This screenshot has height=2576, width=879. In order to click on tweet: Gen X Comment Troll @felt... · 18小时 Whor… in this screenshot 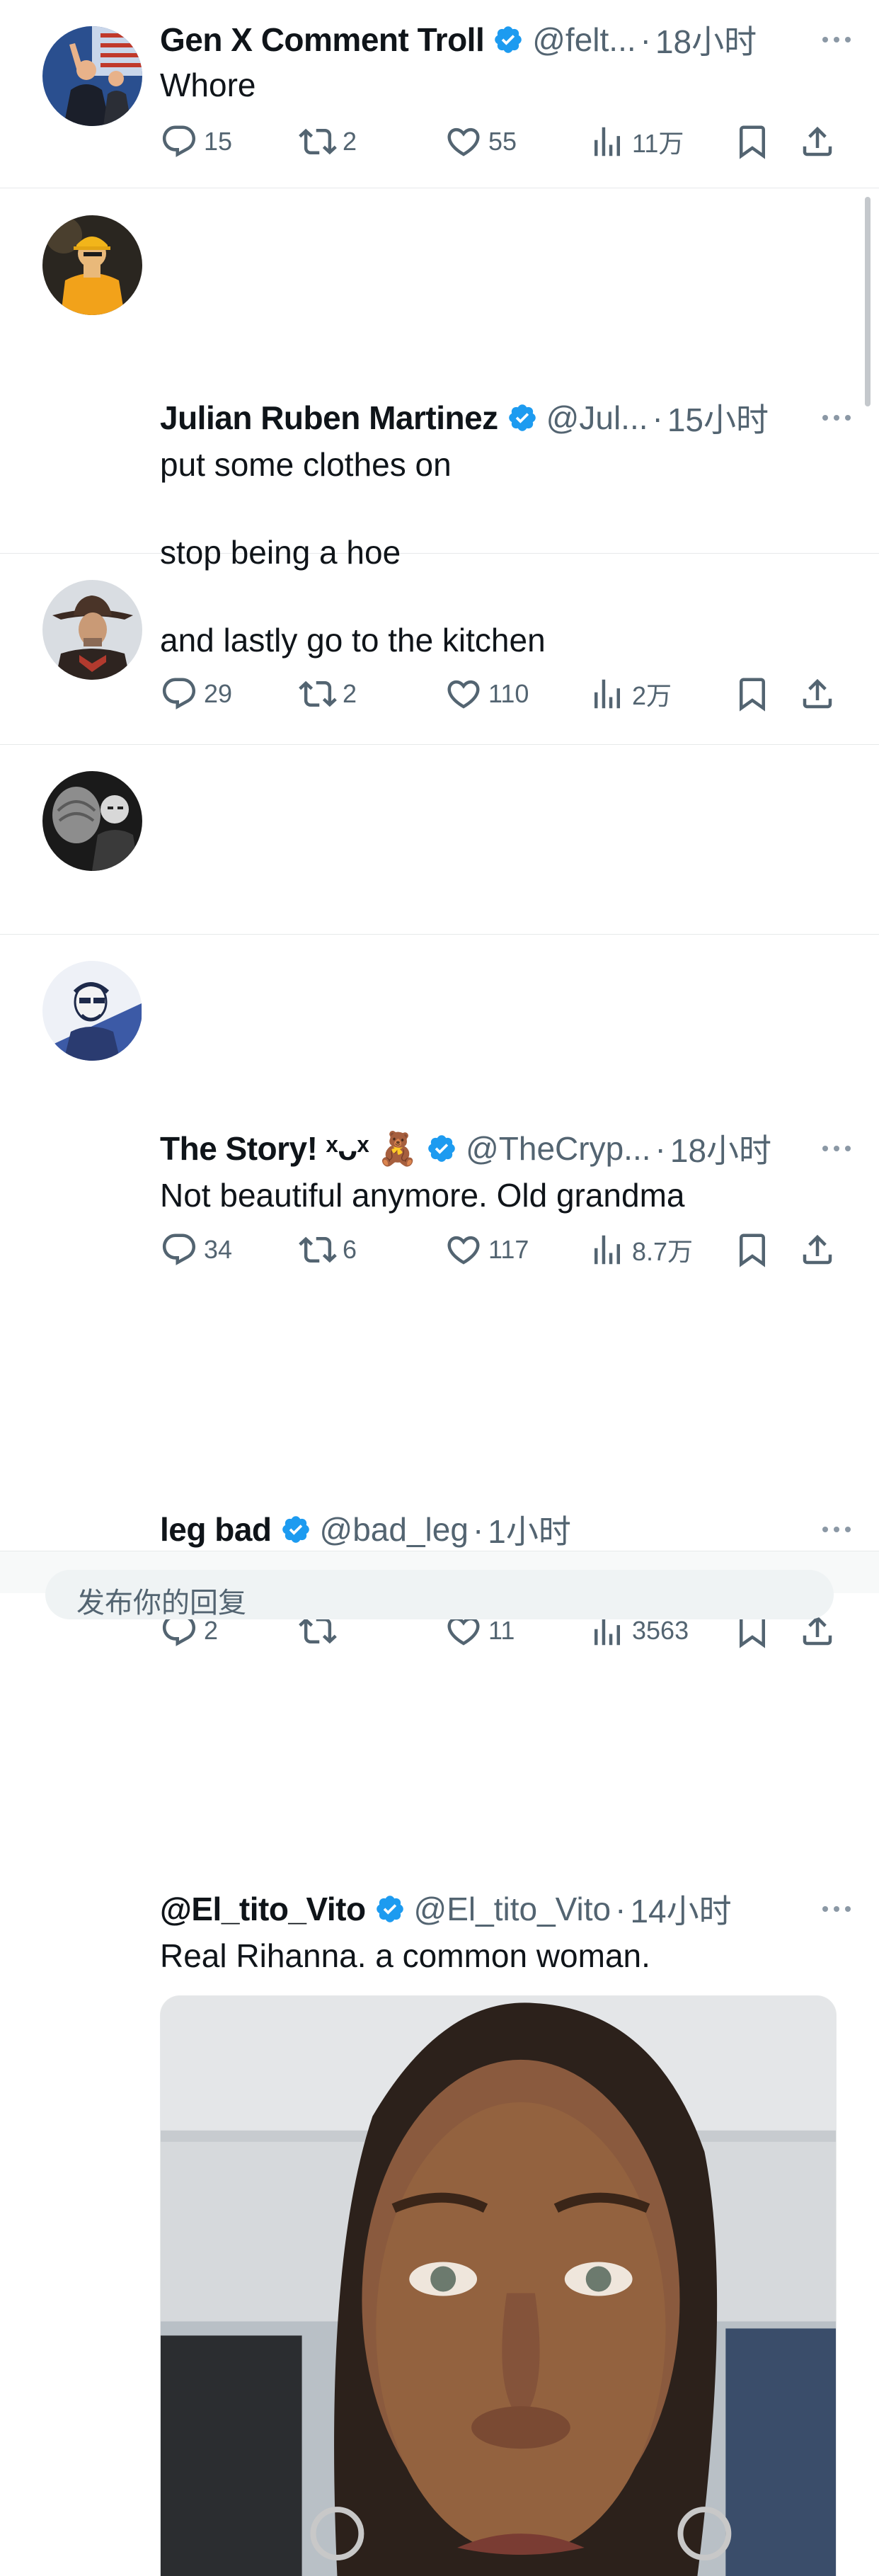, I will do `click(439, 94)`.